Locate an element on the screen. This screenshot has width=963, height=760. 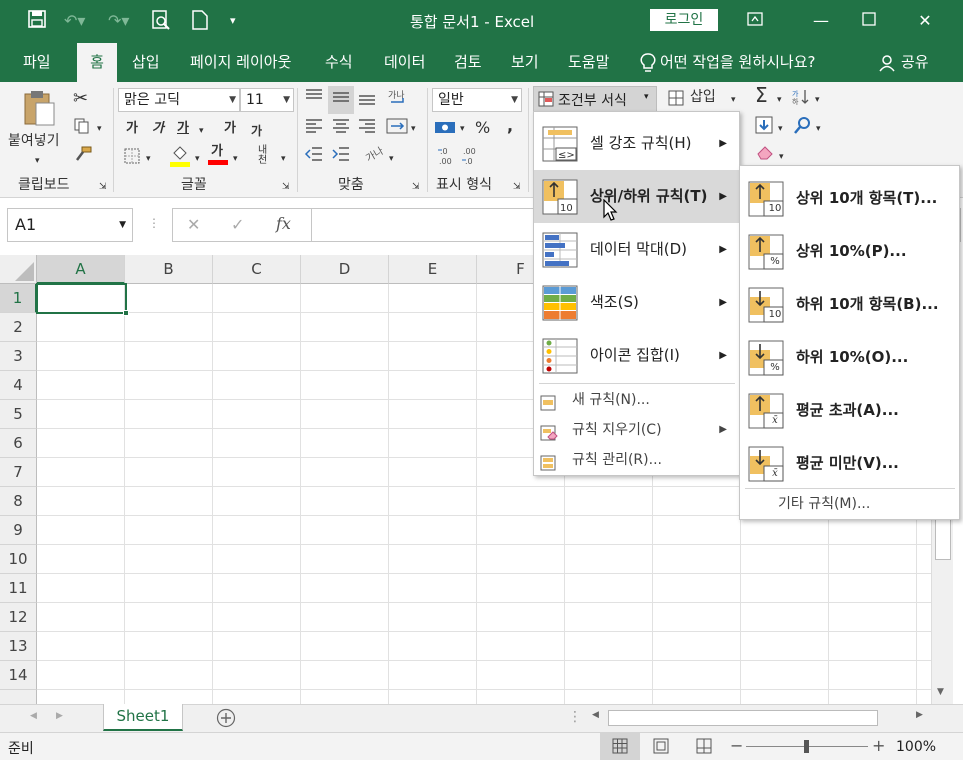
number-format-combo: 일반 ▼ is located at coordinates (477, 100).